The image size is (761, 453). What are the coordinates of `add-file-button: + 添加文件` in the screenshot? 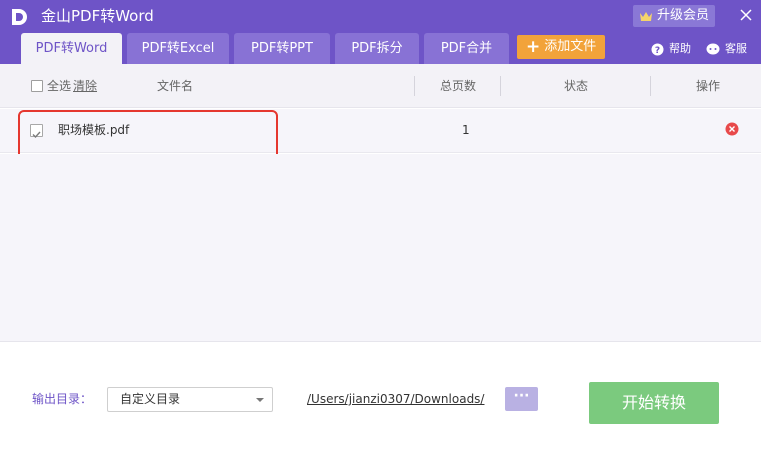 It's located at (561, 47).